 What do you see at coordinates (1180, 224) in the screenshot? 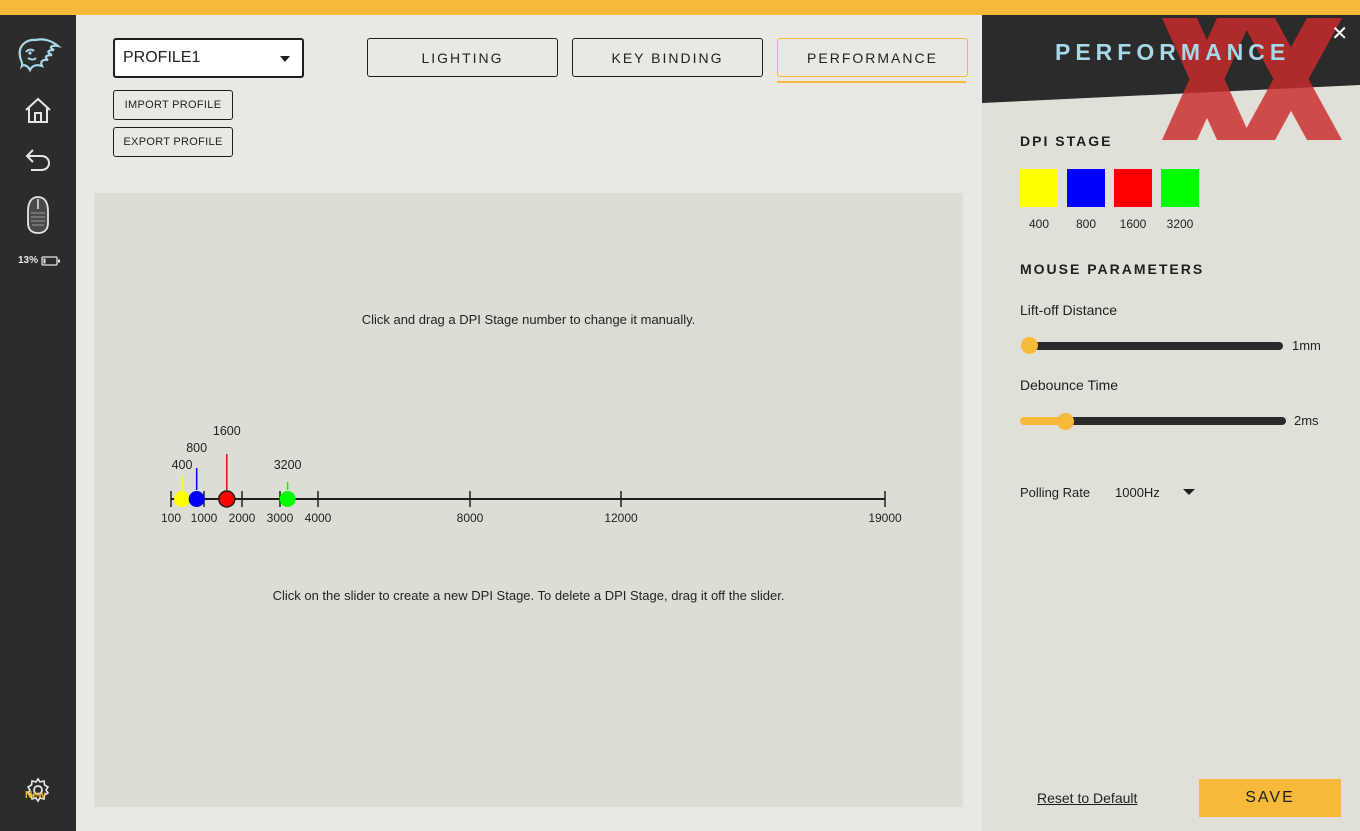
I see `dpi-swatch-label: 3200` at bounding box center [1180, 224].